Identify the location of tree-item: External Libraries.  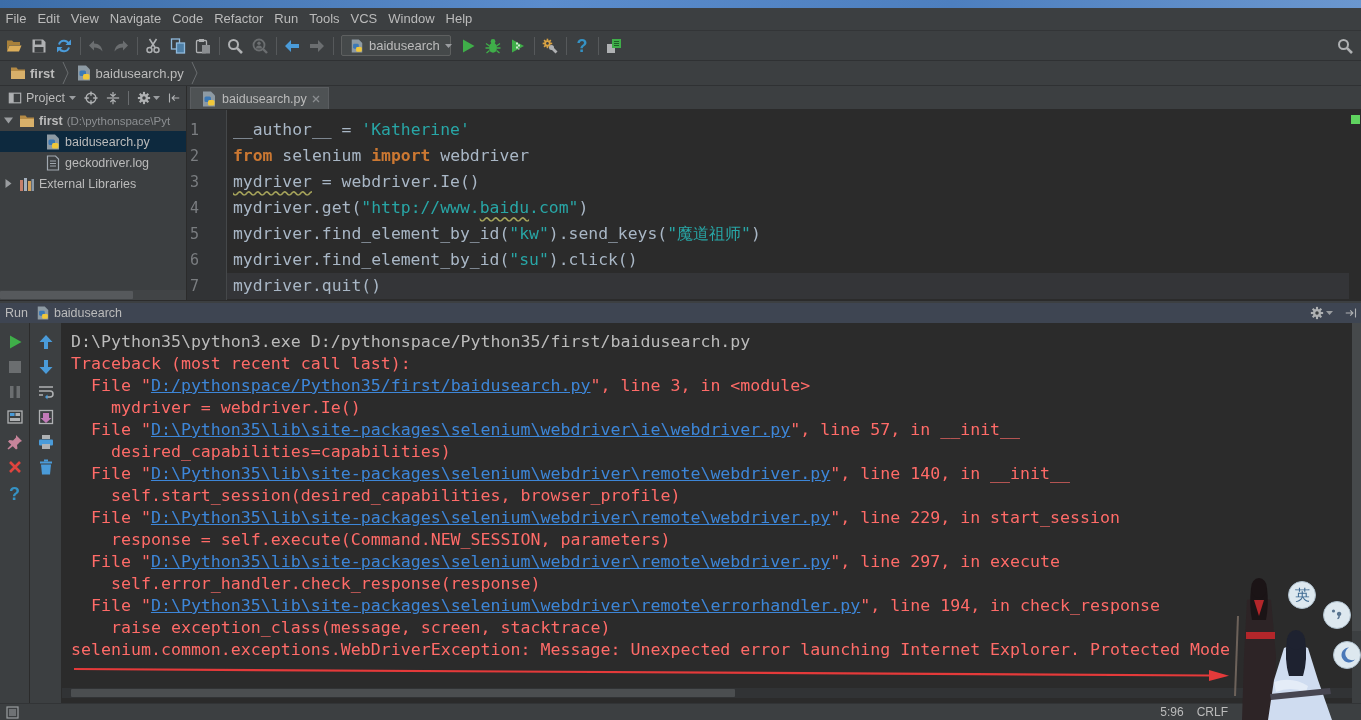
(93, 183).